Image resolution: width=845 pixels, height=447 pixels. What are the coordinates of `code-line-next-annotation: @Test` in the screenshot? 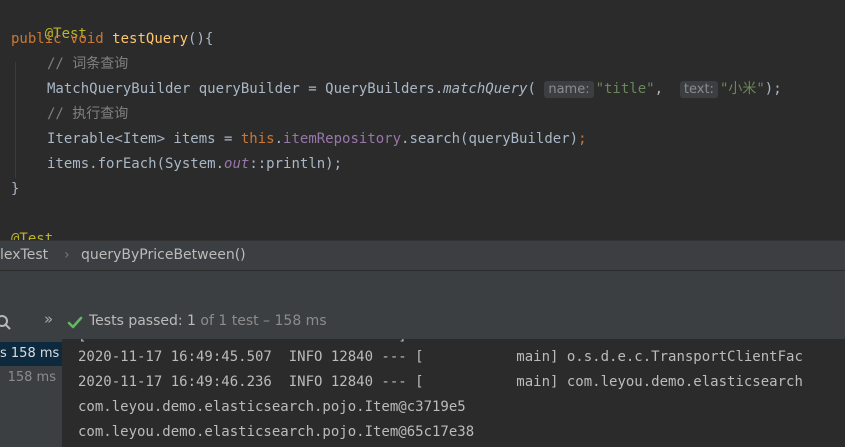 It's located at (32, 235).